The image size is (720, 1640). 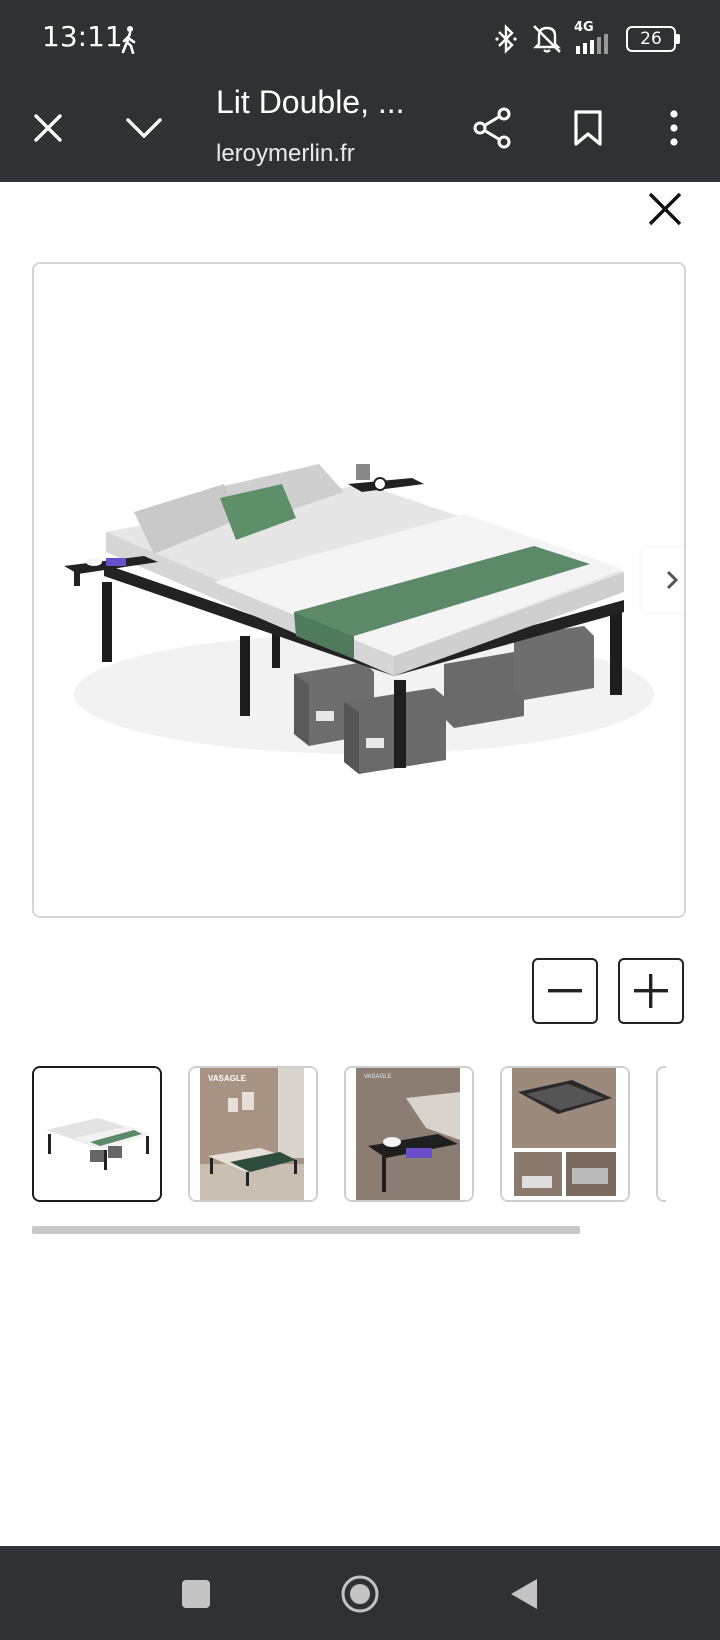 What do you see at coordinates (598, 37) in the screenshot?
I see `signal-icon: 4G` at bounding box center [598, 37].